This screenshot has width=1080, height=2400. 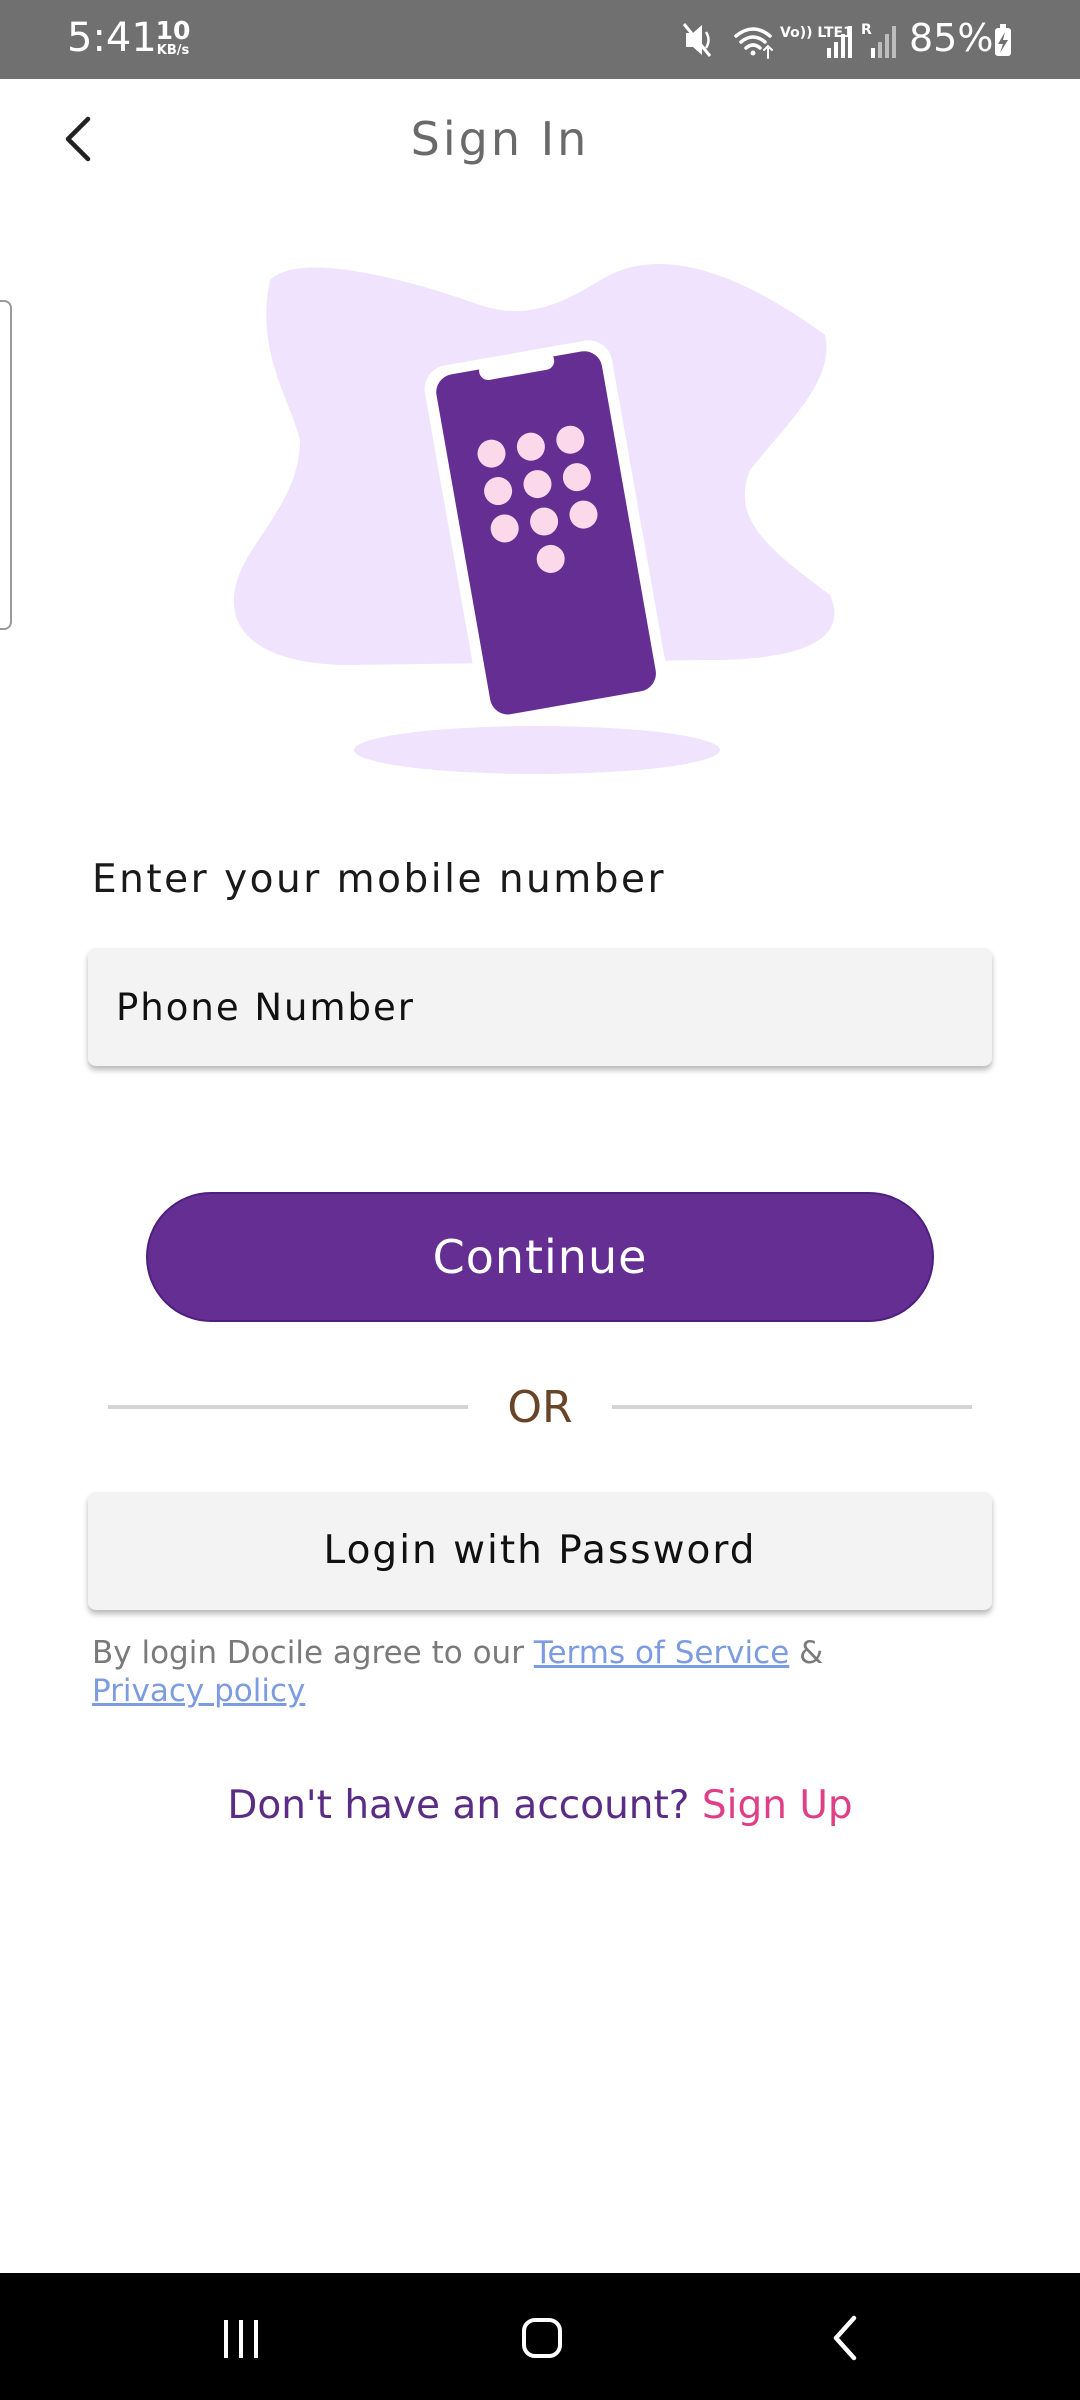 I want to click on battery-charging-icon, so click(x=1003, y=40).